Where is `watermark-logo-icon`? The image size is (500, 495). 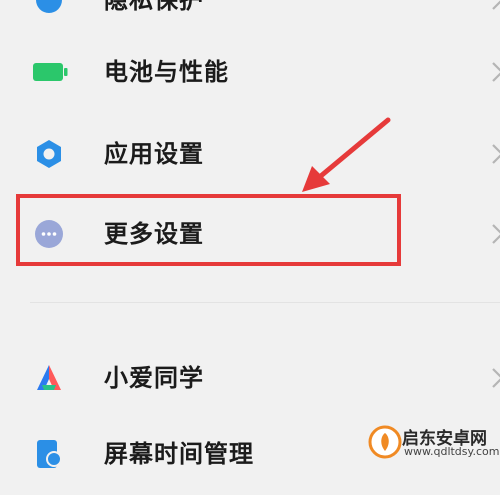 watermark-logo-icon is located at coordinates (385, 442).